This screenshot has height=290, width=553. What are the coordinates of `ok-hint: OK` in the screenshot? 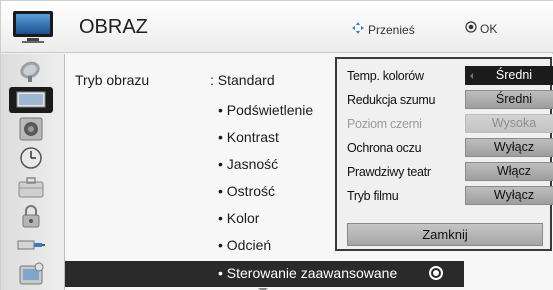 It's located at (481, 28).